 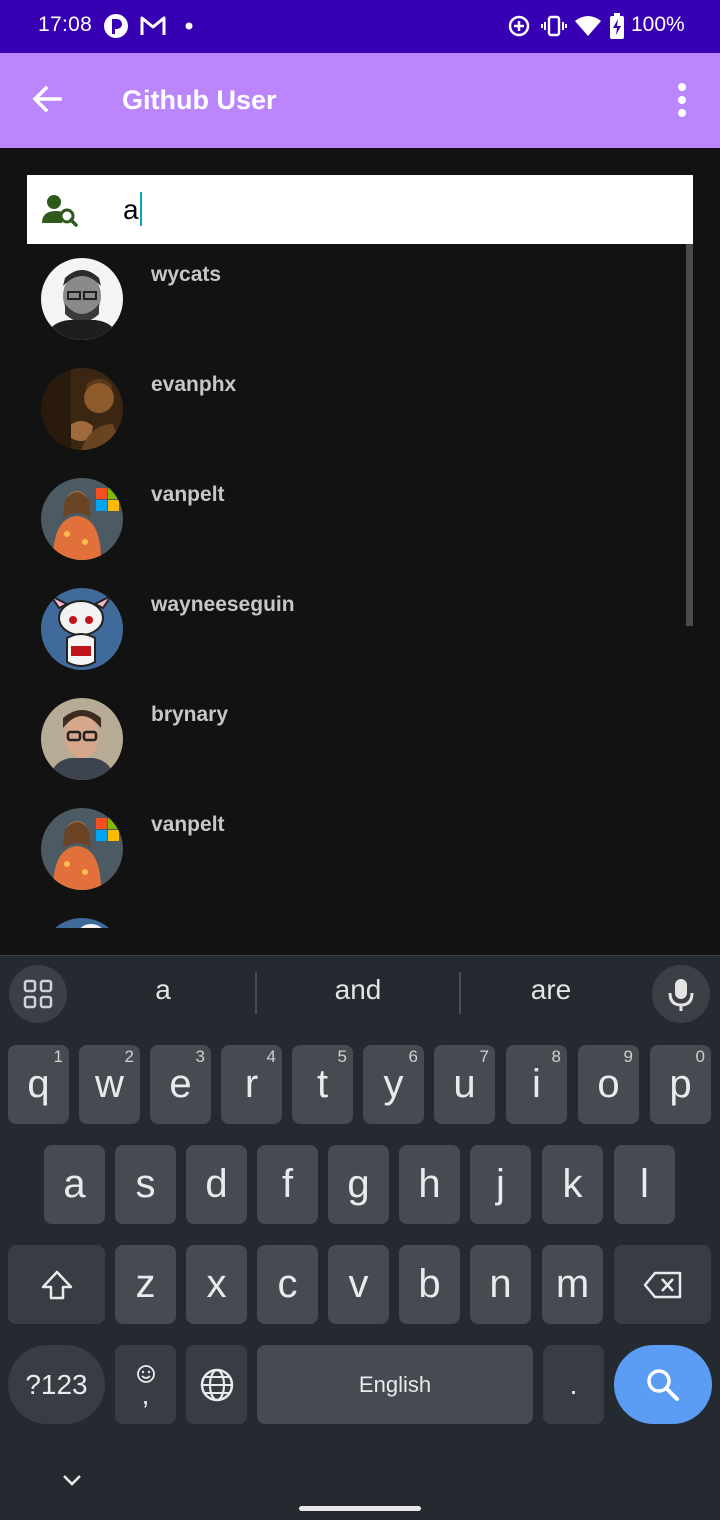 I want to click on language-key, so click(x=216, y=1384).